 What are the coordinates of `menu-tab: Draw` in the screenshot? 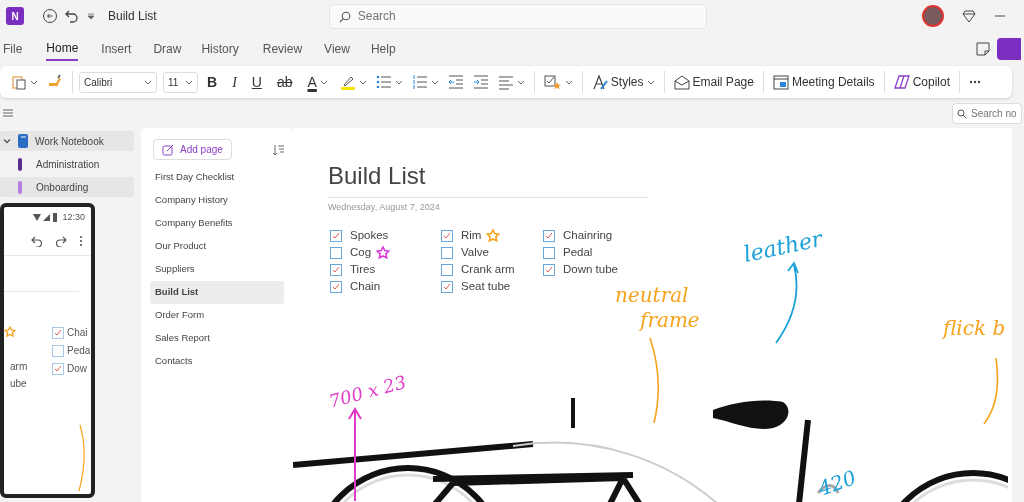 It's located at (167, 49).